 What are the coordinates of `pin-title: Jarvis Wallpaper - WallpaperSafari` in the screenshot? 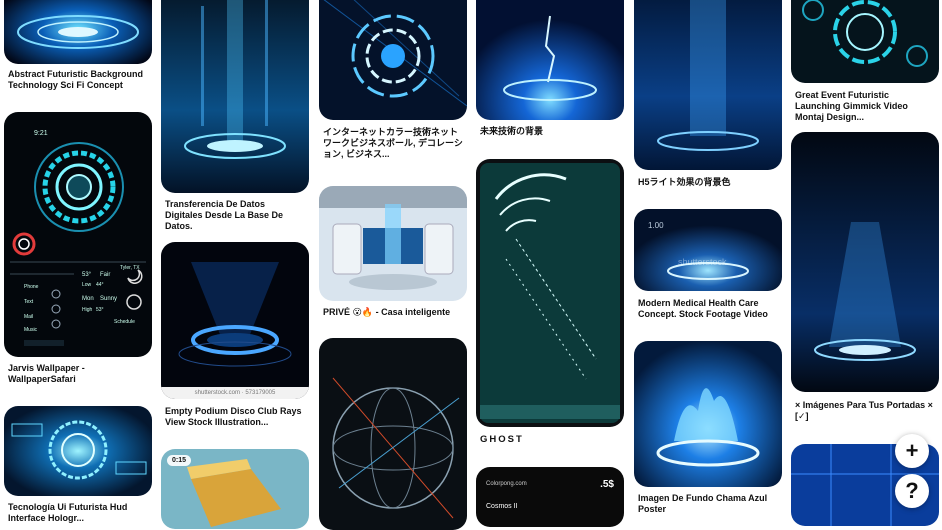 It's located at (78, 374).